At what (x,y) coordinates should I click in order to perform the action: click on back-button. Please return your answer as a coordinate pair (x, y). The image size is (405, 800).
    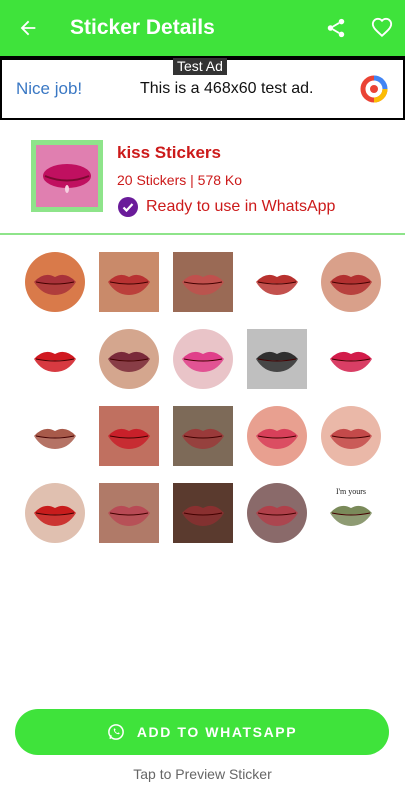
    Looking at the image, I should click on (28, 28).